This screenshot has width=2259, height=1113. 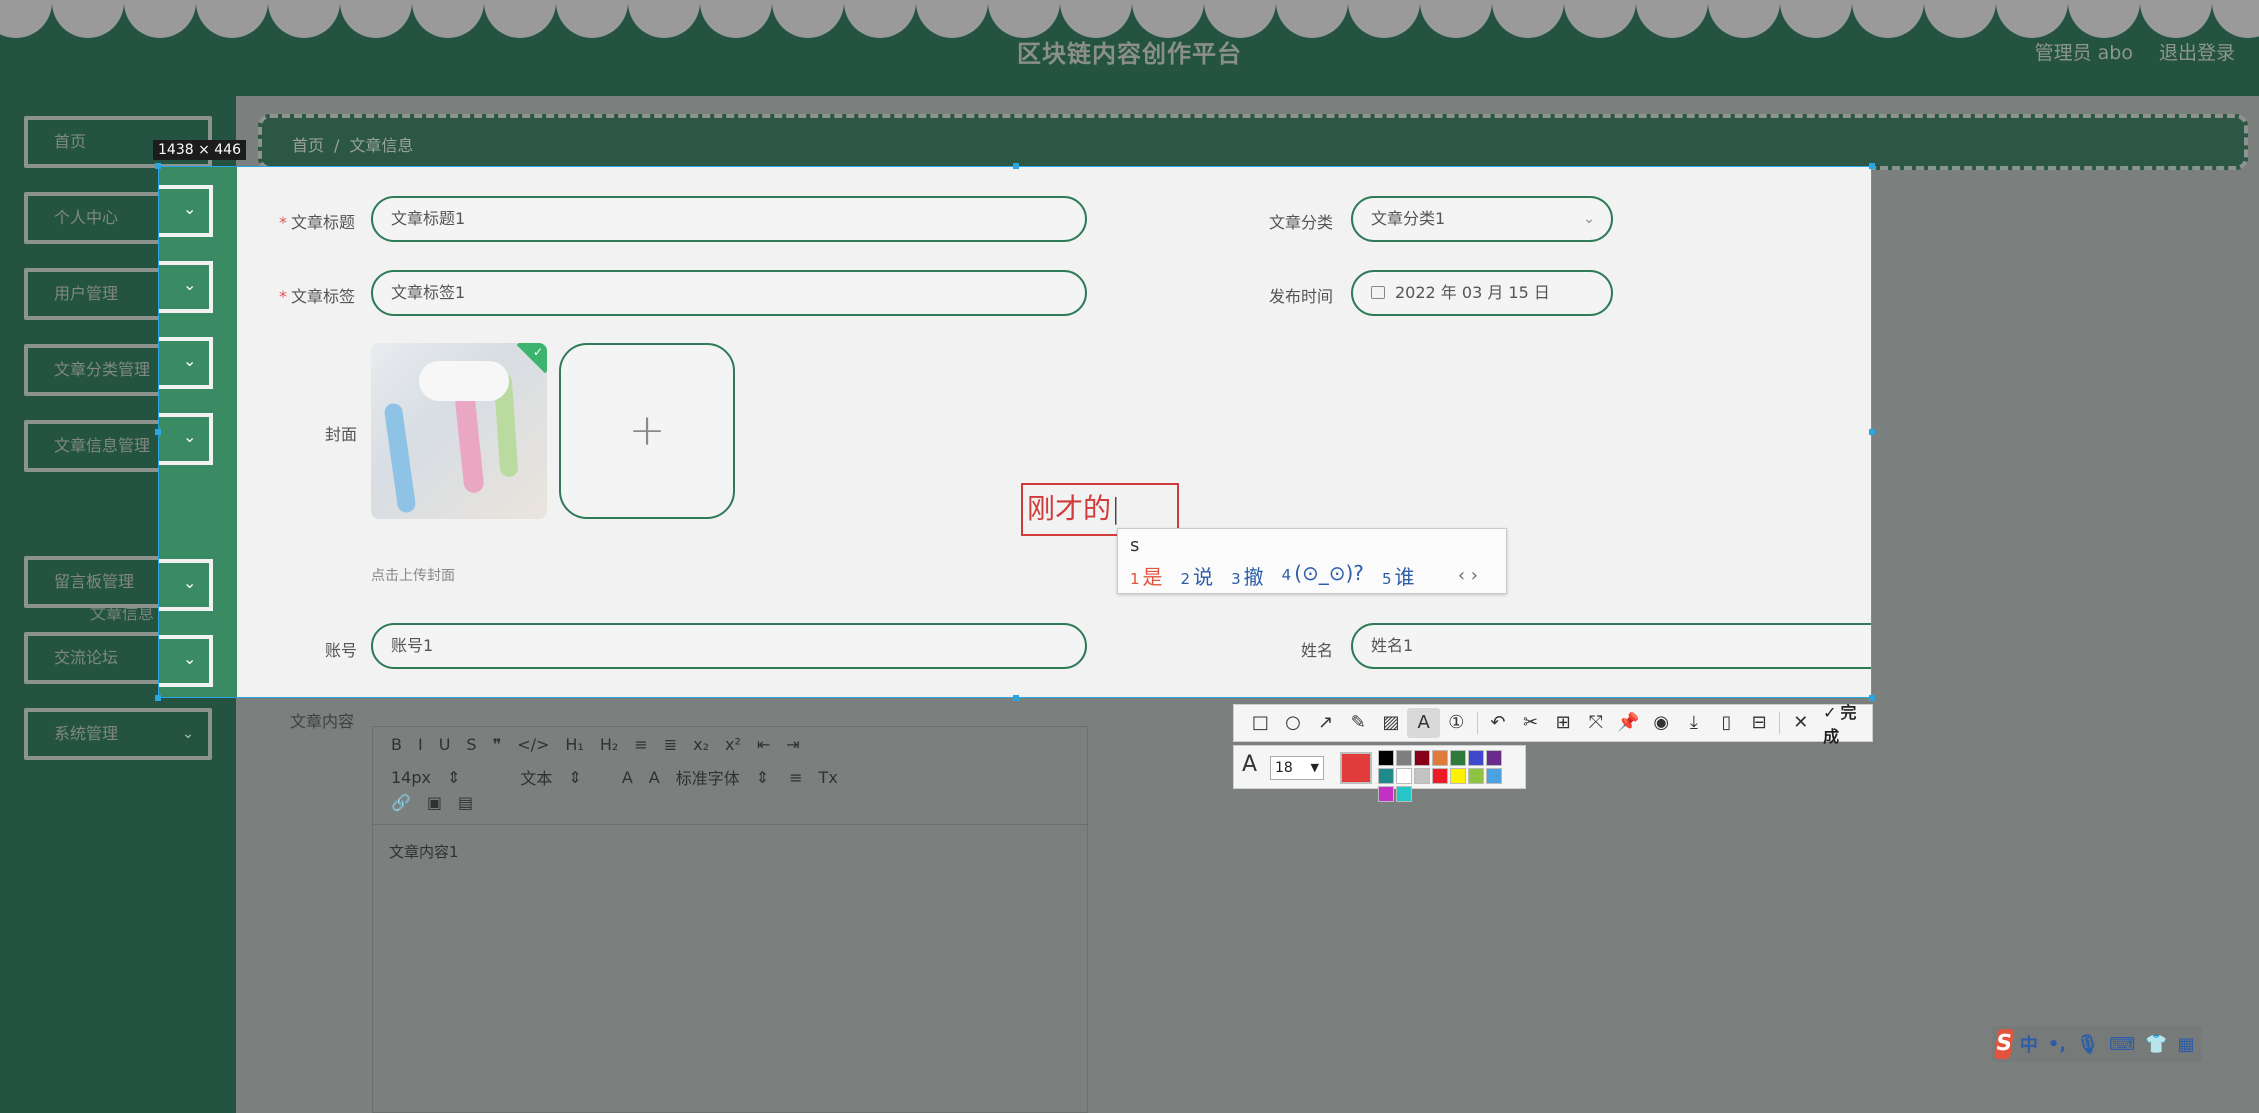 I want to click on editor-format-button: </>, so click(x=533, y=744).